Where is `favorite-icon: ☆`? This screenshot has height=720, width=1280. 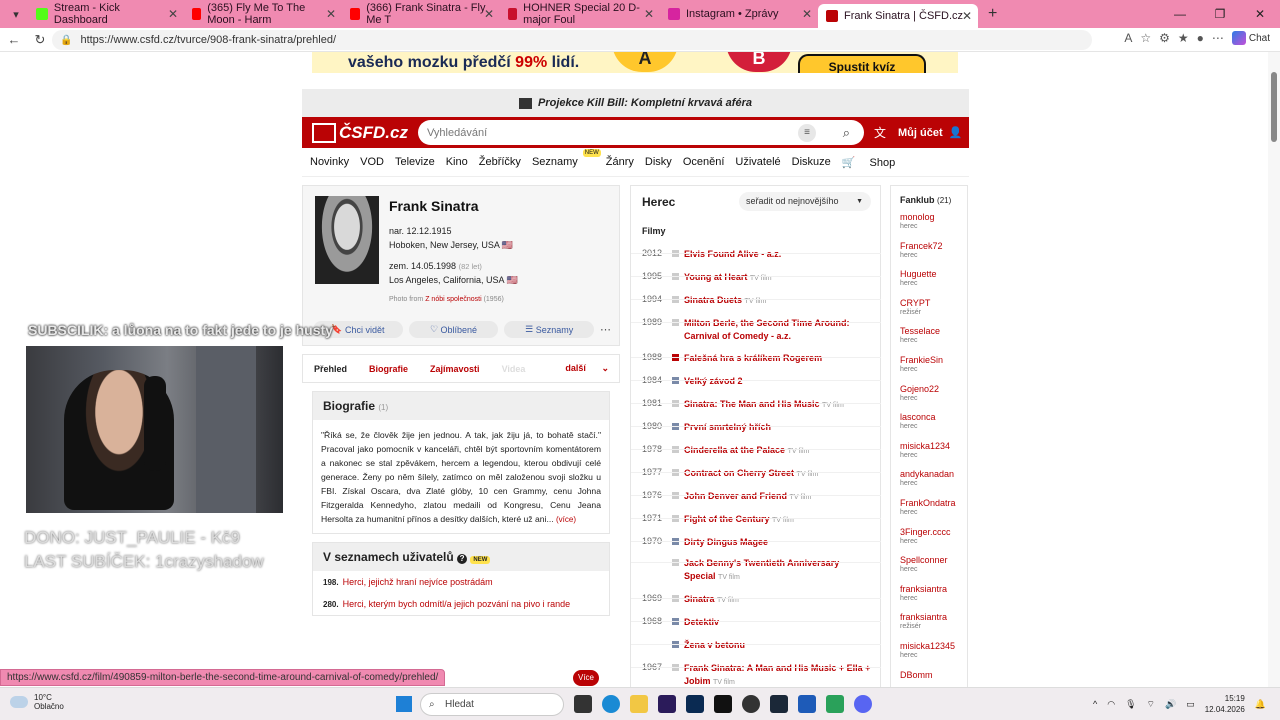
favorite-icon: ☆ is located at coordinates (1145, 38).